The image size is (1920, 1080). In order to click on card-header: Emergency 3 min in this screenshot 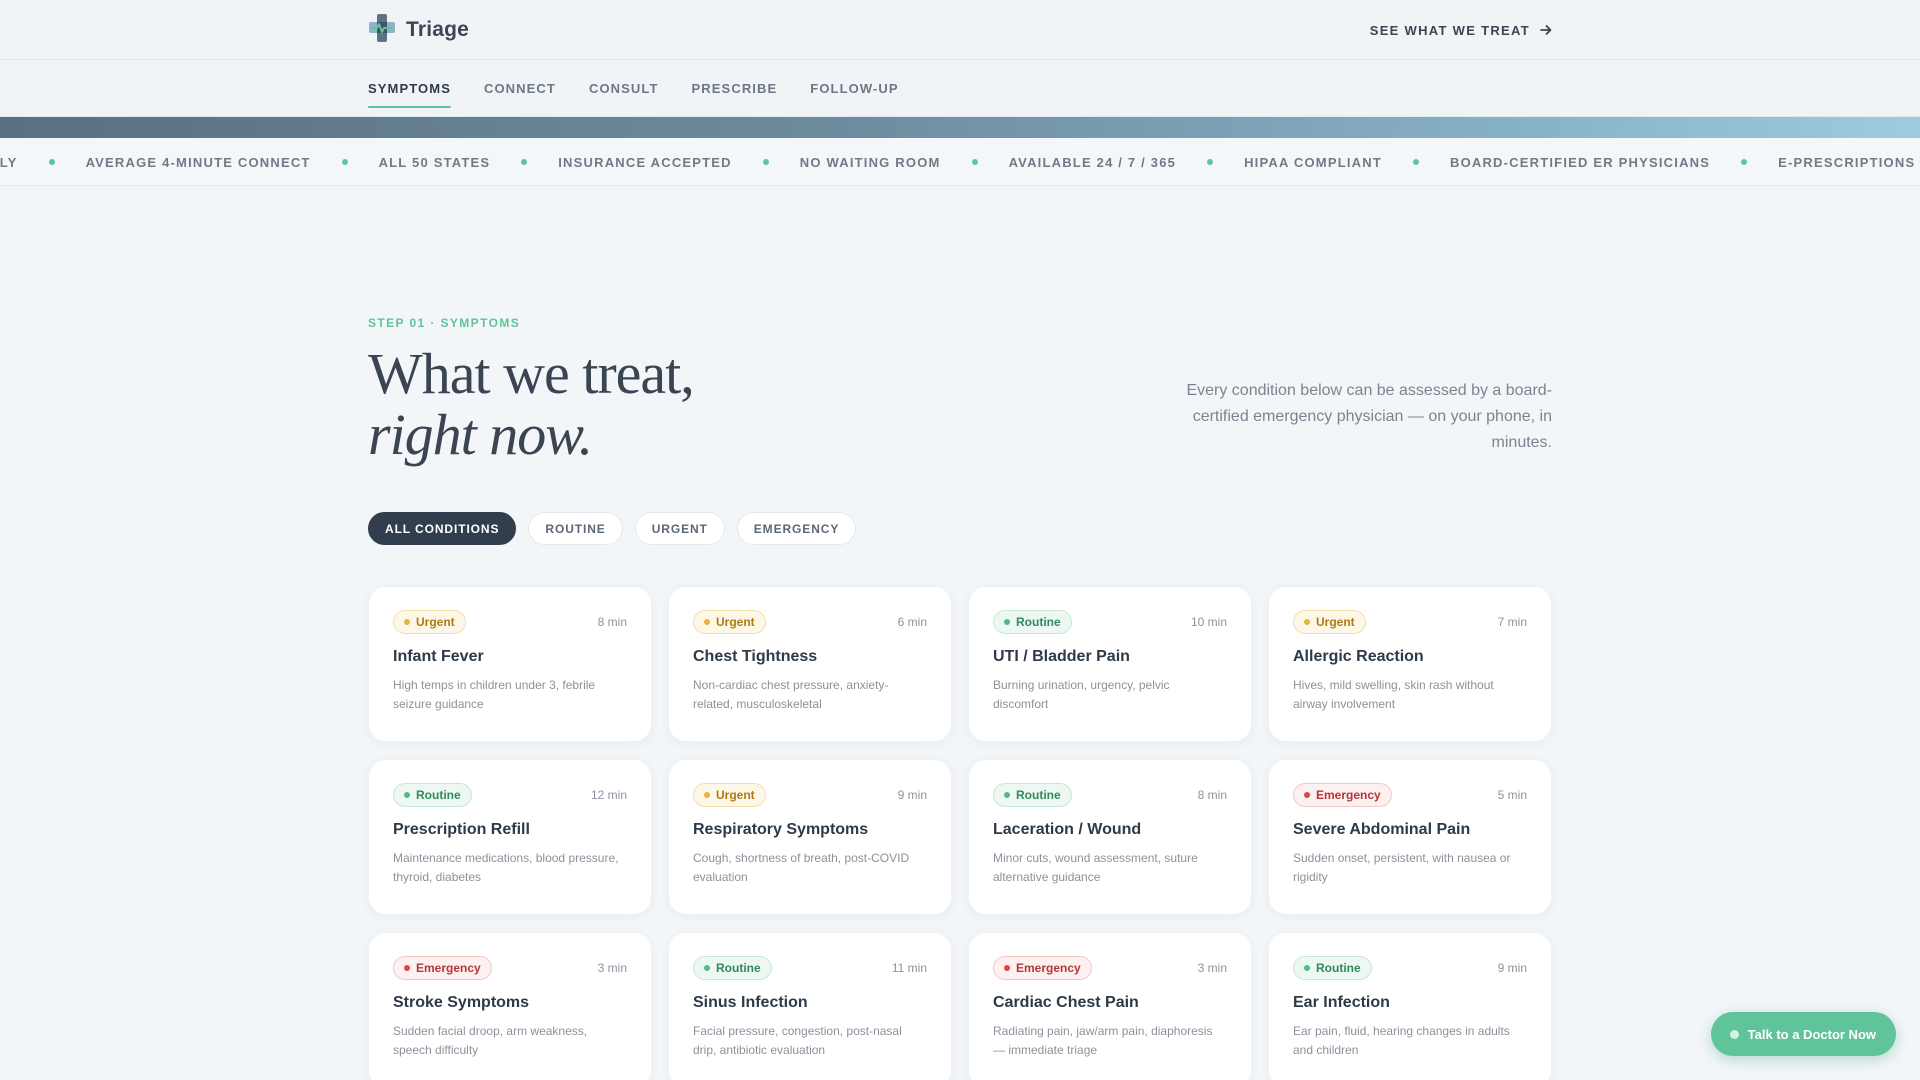, I will do `click(1110, 968)`.